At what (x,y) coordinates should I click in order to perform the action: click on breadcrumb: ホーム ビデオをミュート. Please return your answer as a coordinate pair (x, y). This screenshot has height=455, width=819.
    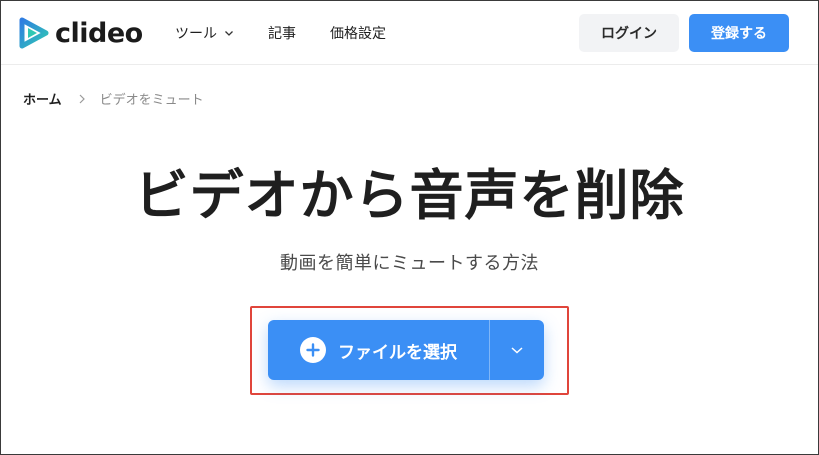
    Looking at the image, I should click on (113, 98).